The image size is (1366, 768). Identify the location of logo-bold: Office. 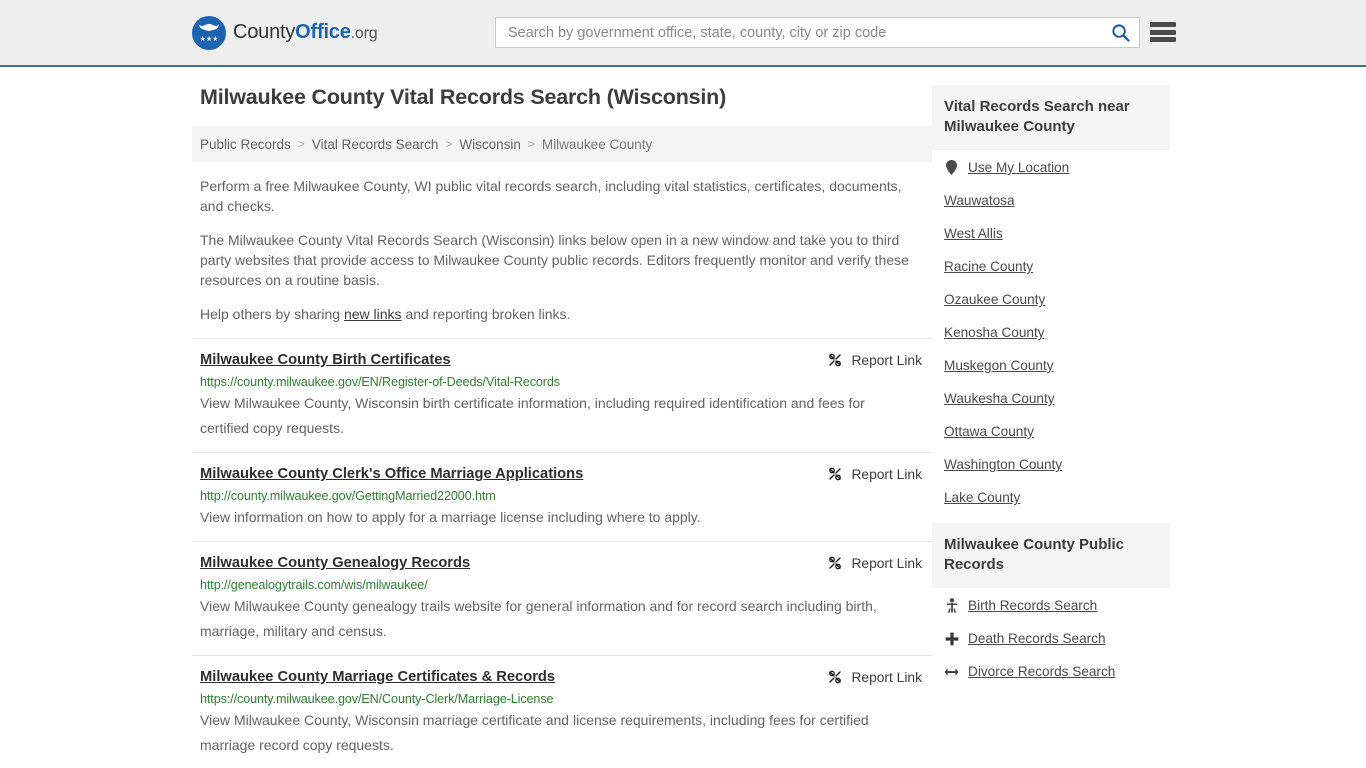
(323, 32).